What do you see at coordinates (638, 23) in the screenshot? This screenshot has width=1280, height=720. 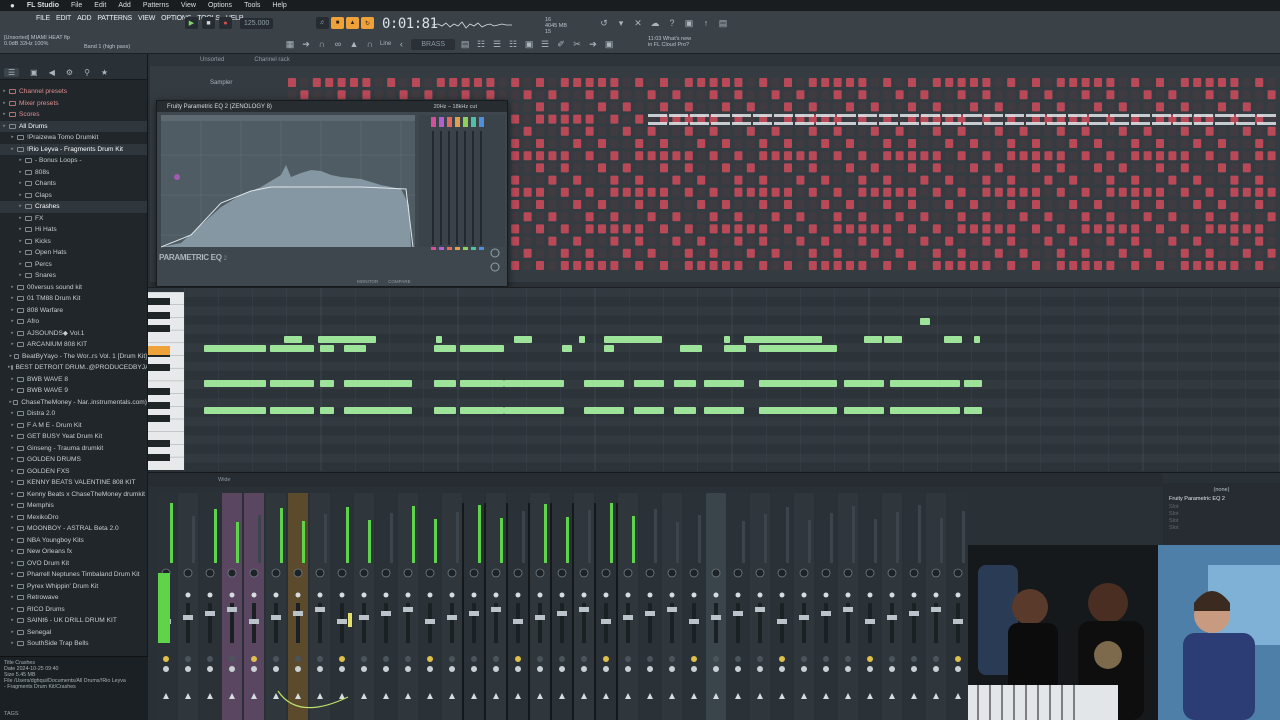 I see `tools-icon: ✕` at bounding box center [638, 23].